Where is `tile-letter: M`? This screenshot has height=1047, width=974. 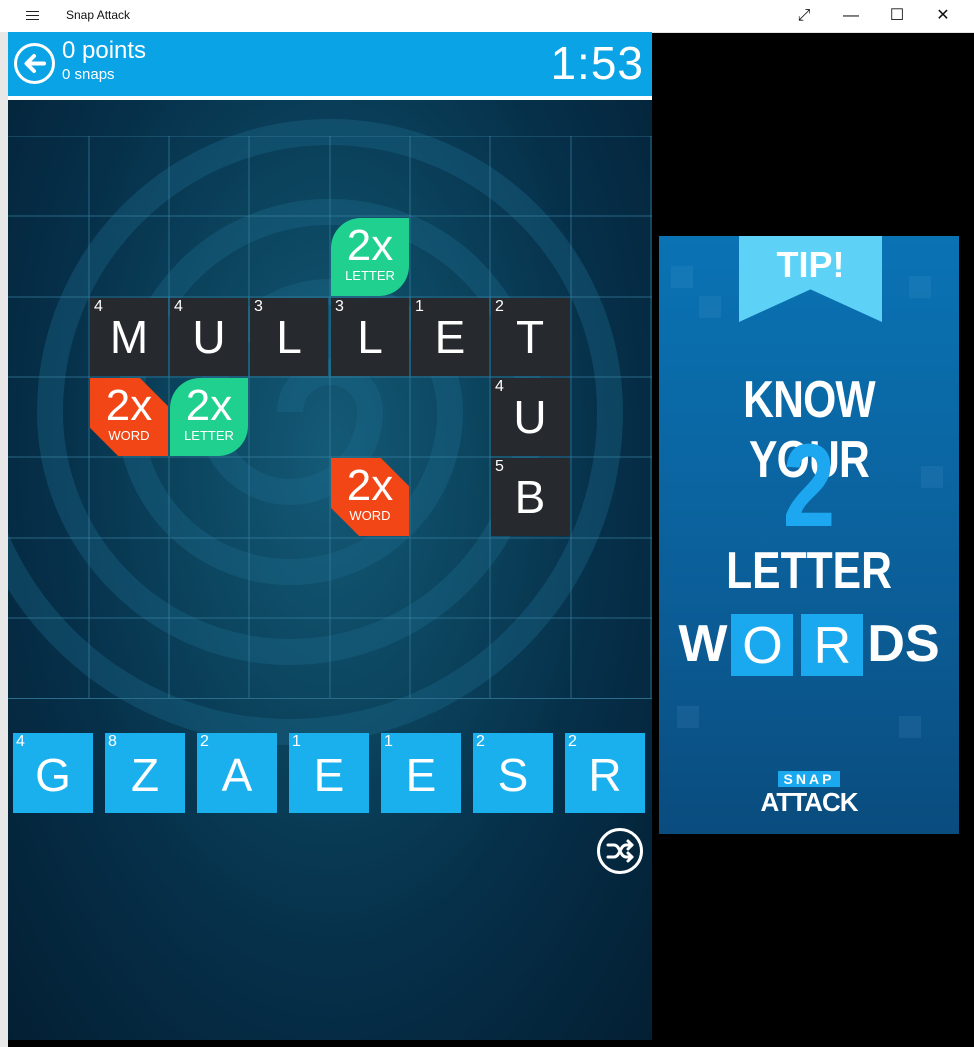
tile-letter: M is located at coordinates (129, 337).